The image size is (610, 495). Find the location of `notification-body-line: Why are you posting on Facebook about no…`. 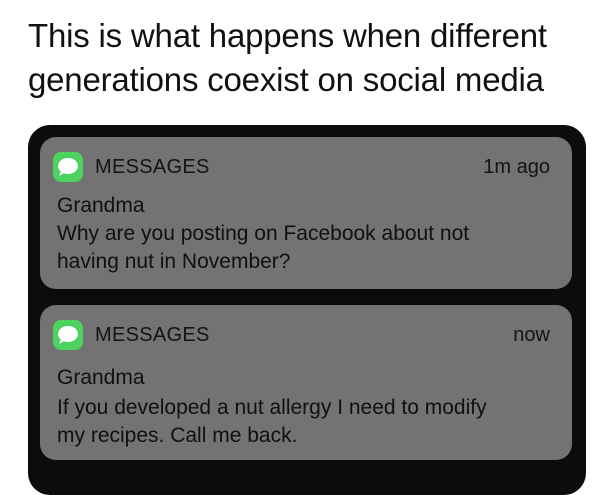

notification-body-line: Why are you posting on Facebook about no… is located at coordinates (263, 233).